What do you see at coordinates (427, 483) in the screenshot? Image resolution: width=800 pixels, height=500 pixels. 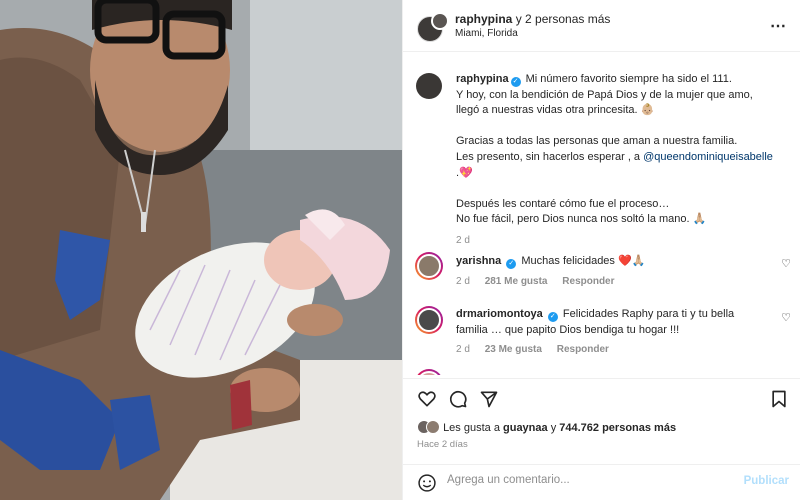 I see `emoji-icon` at bounding box center [427, 483].